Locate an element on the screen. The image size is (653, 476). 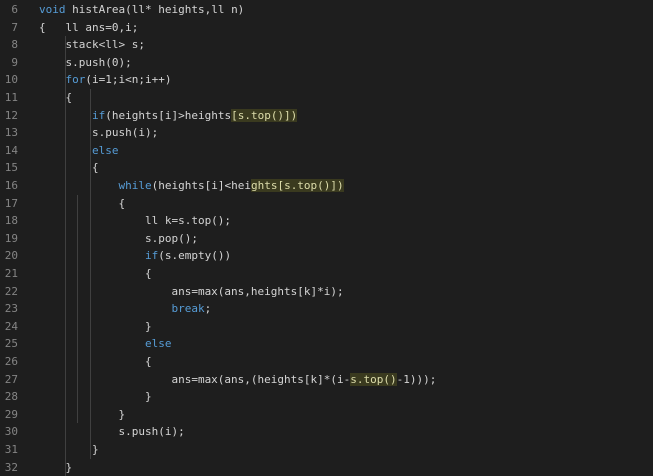
code-token: ; is located at coordinates (208, 309).